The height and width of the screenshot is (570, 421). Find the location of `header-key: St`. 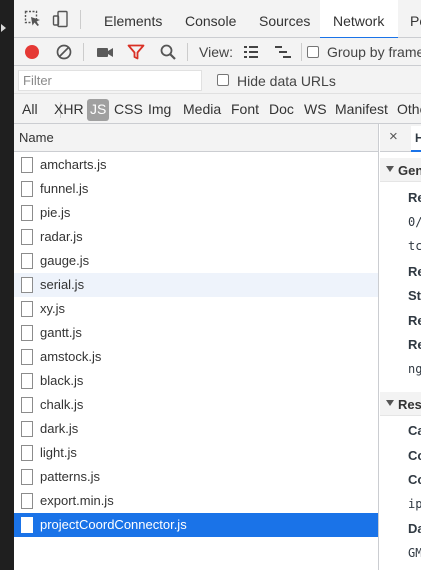

header-key: St is located at coordinates (414, 295).